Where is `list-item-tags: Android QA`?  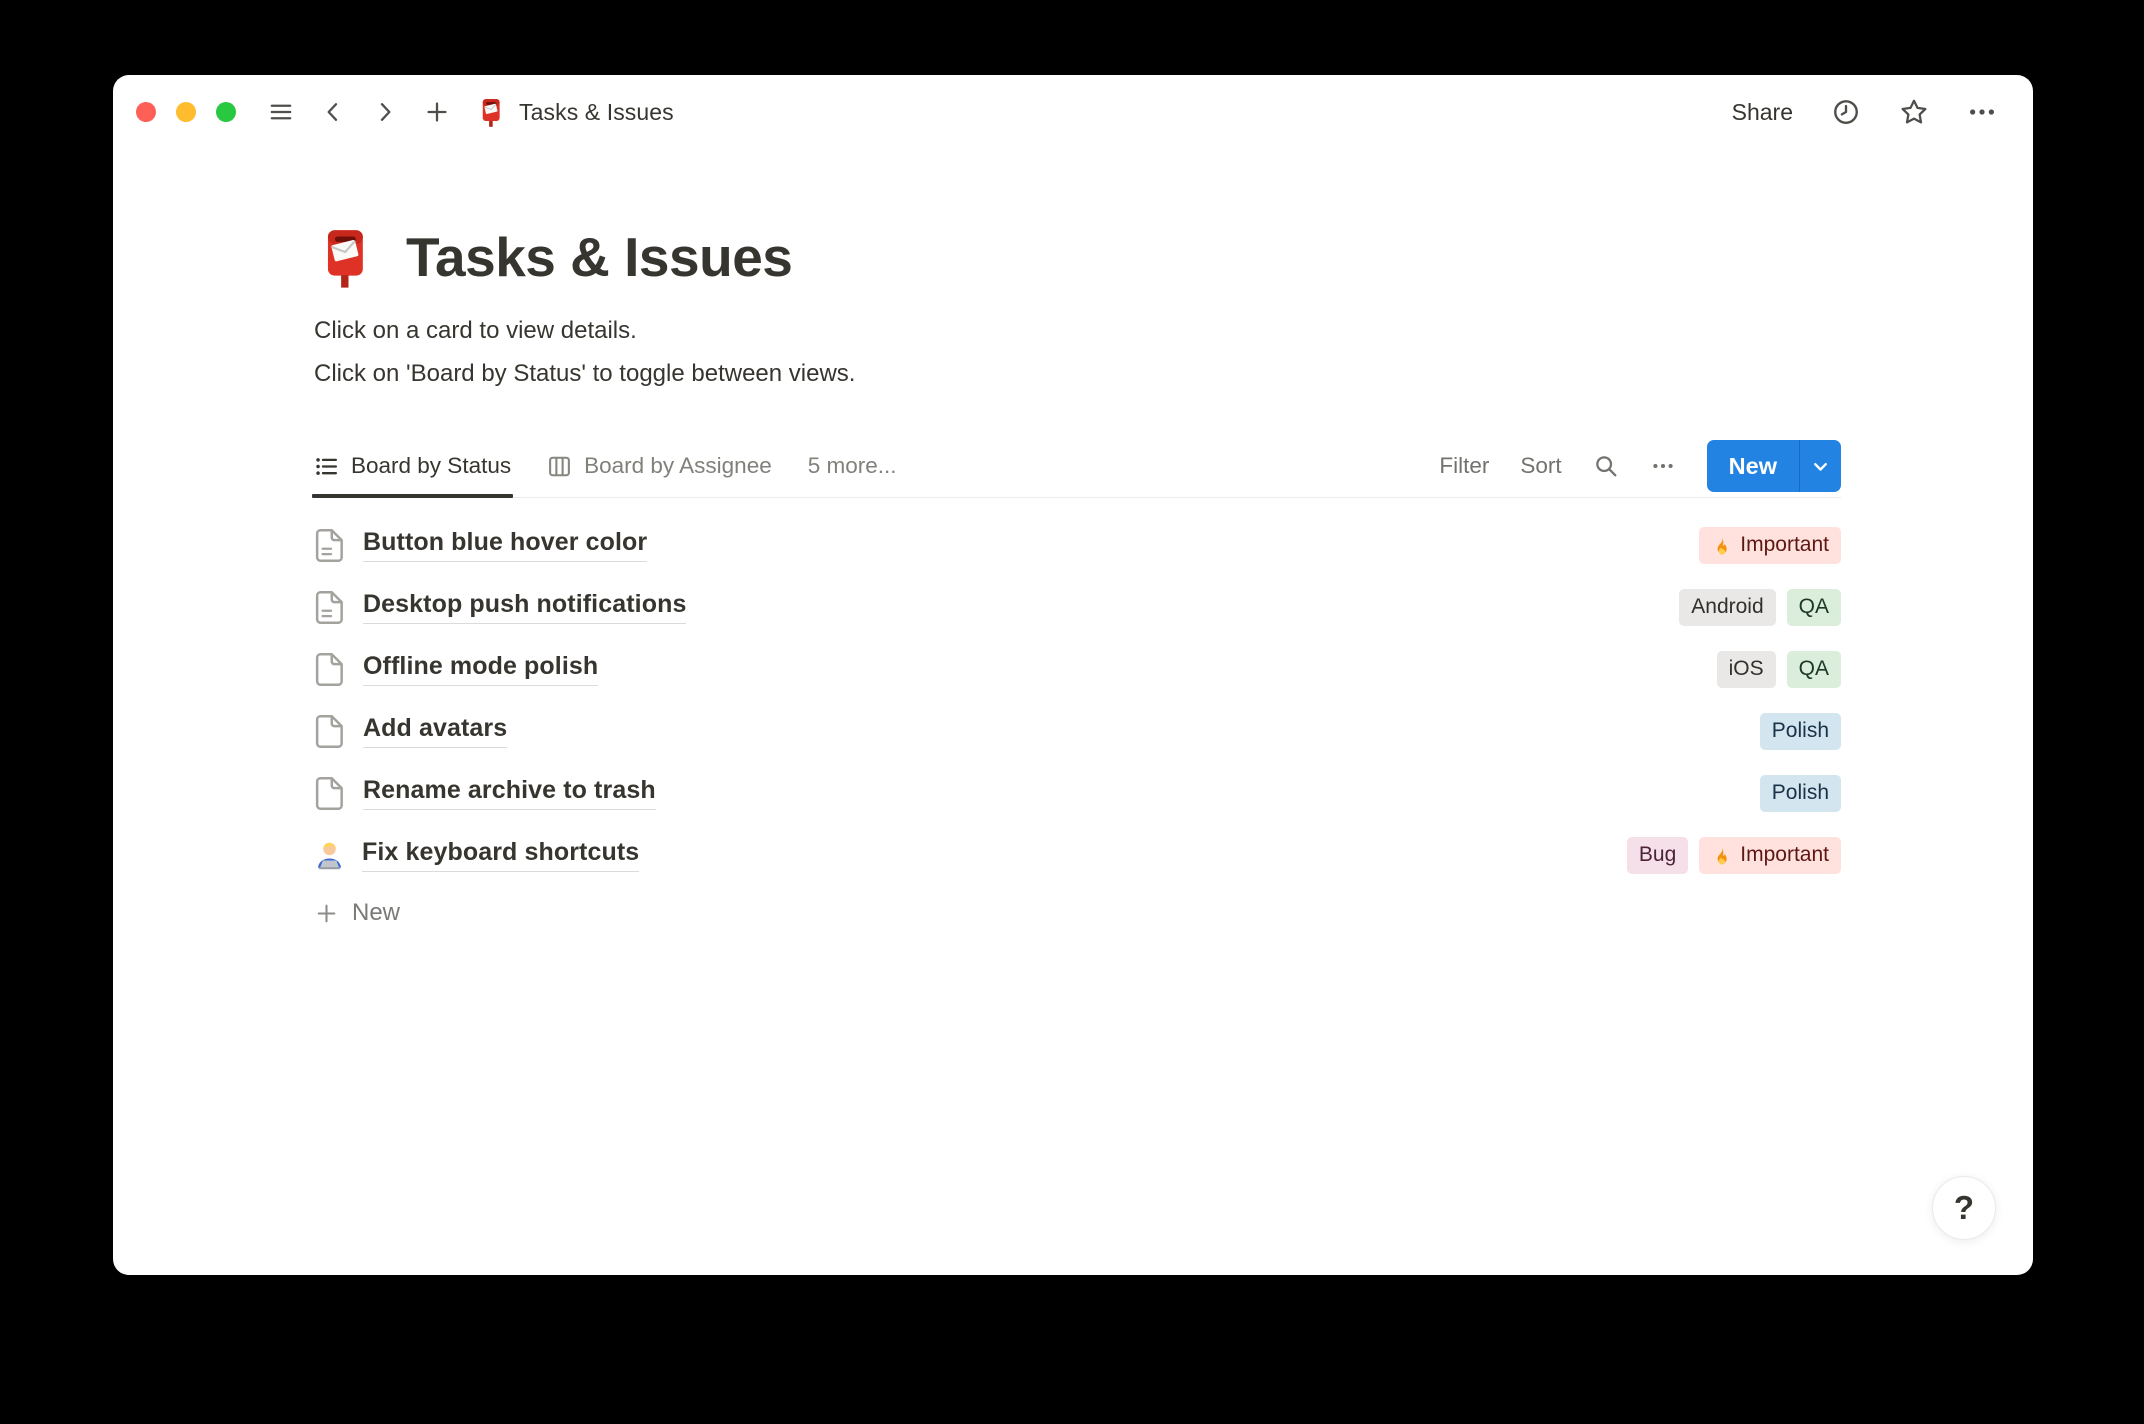 list-item-tags: Android QA is located at coordinates (1760, 607).